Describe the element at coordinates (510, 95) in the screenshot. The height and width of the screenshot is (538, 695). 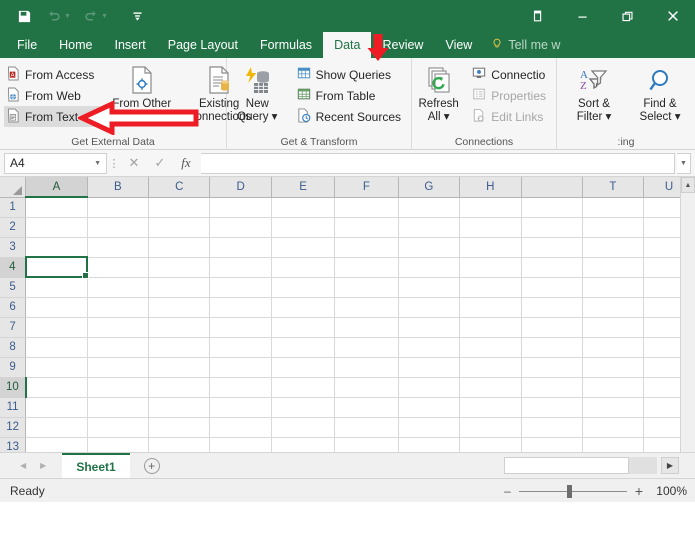
I see `properties-button: Properties` at that location.